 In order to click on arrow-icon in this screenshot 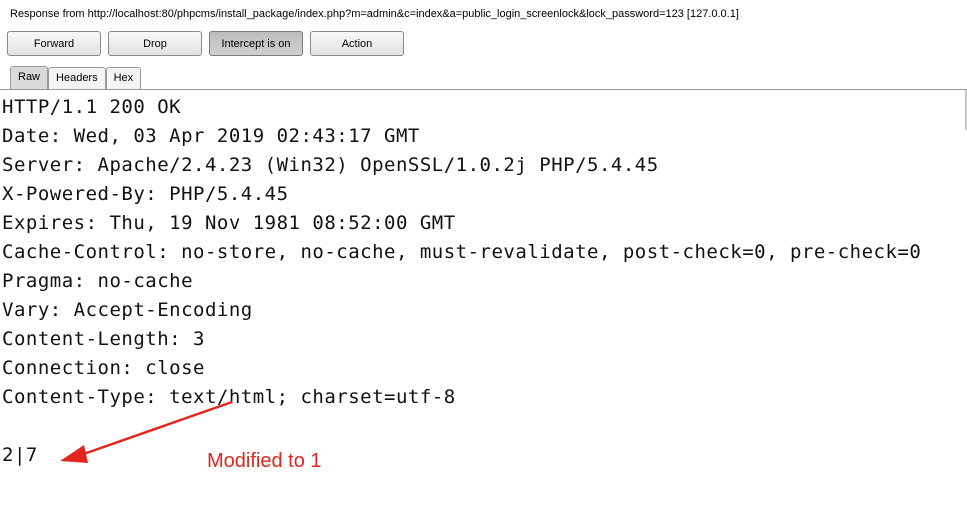, I will do `click(146, 431)`.